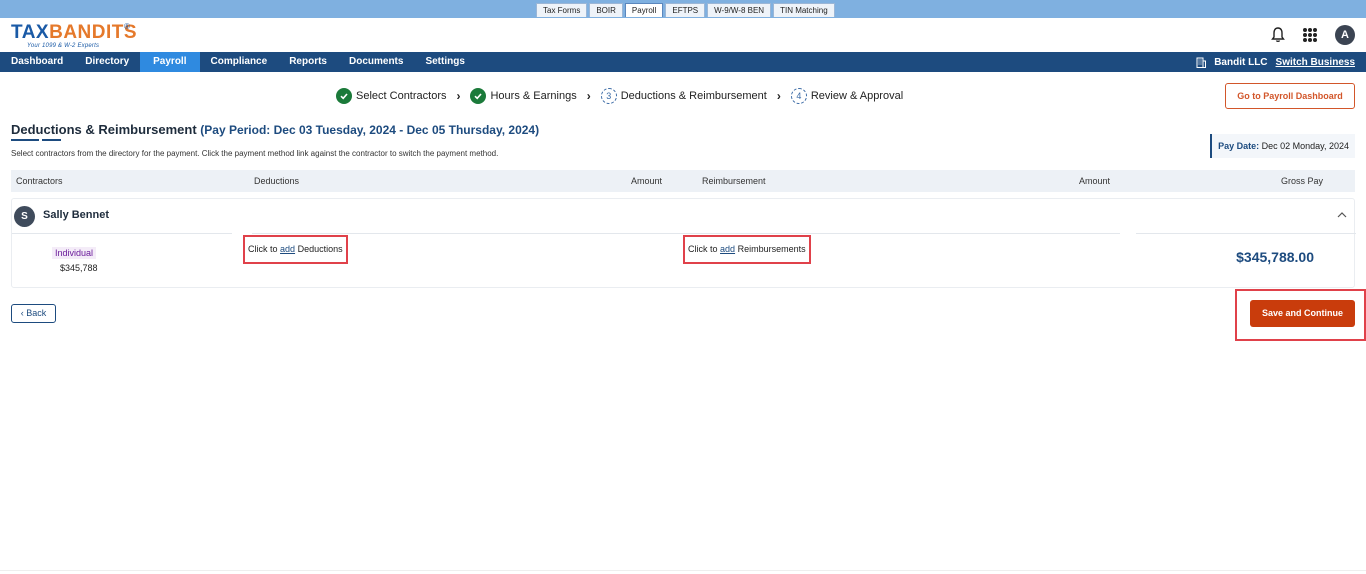  I want to click on add-deductions-suffix: Deductions, so click(320, 249).